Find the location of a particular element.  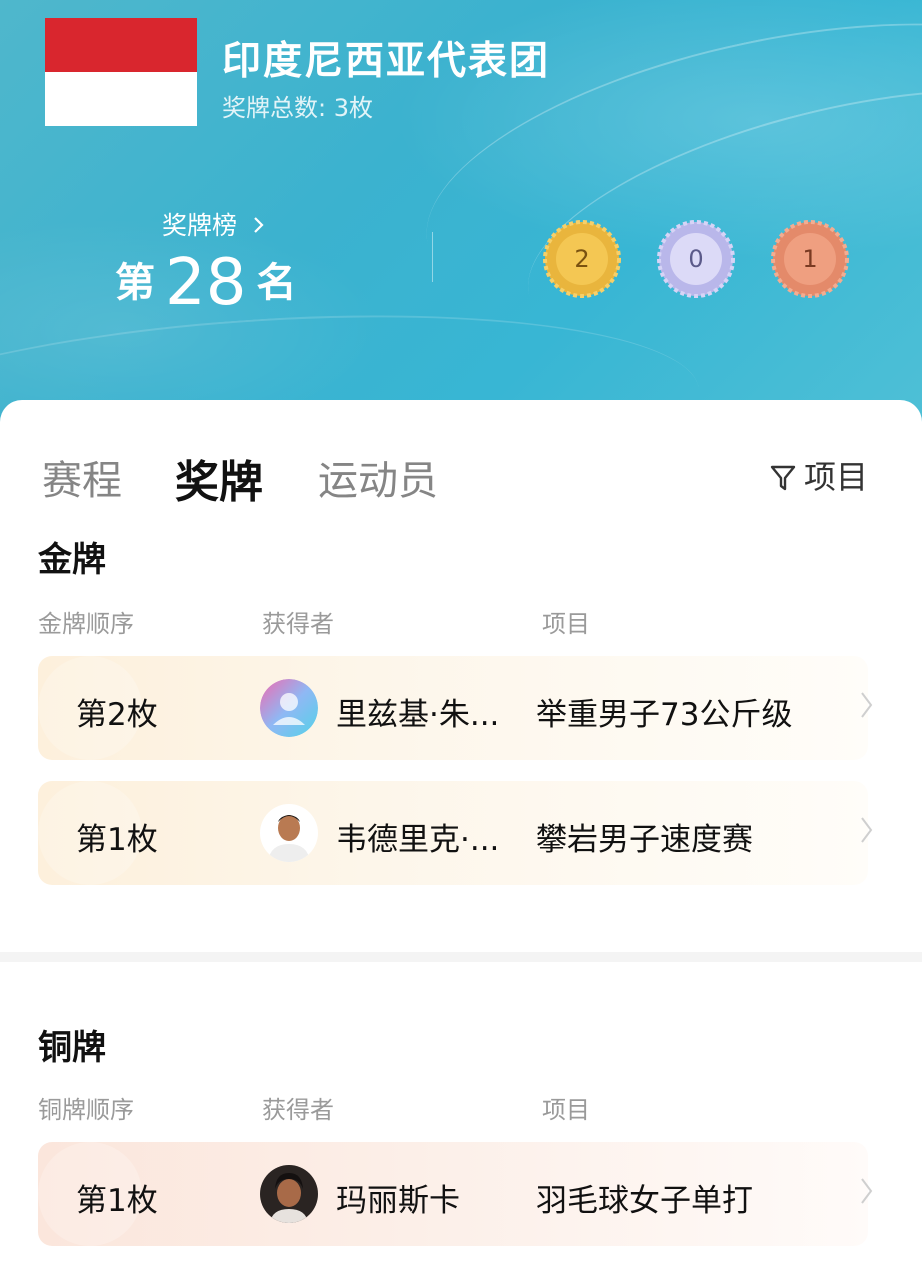

filter-label: 项目 is located at coordinates (836, 477).